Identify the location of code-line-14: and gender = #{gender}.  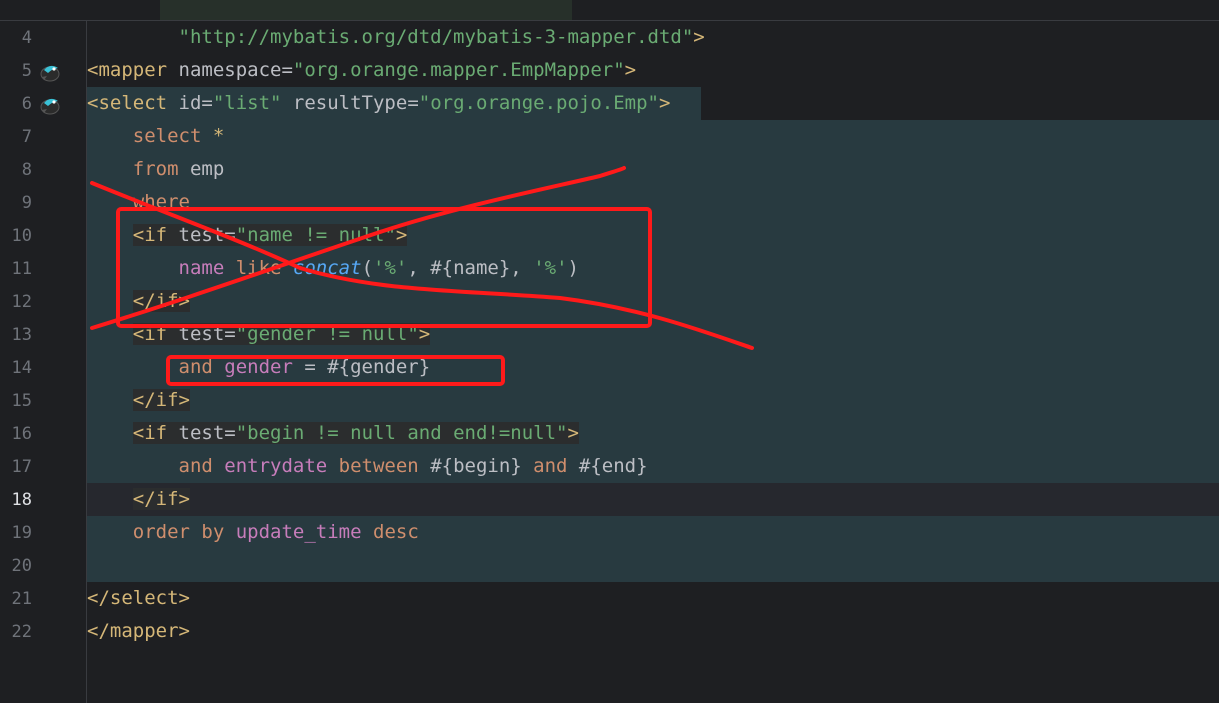
(304, 367).